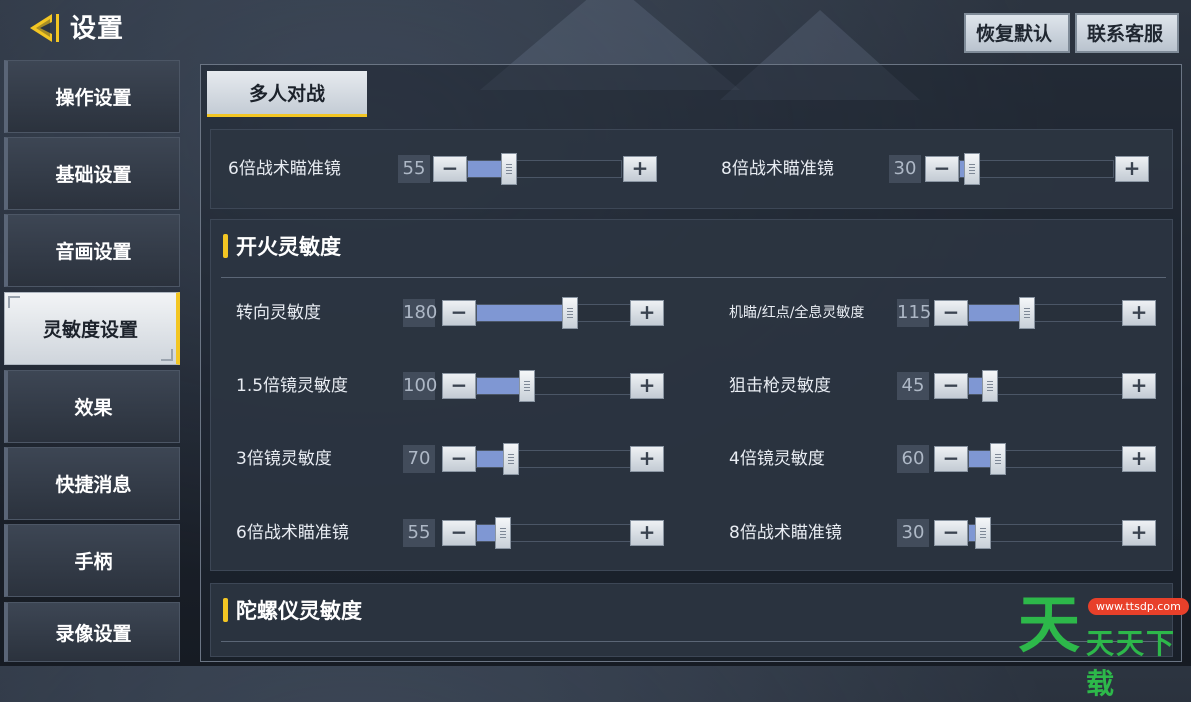 The image size is (1191, 702). What do you see at coordinates (1131, 663) in the screenshot?
I see `watermark-brand: 天天下载` at bounding box center [1131, 663].